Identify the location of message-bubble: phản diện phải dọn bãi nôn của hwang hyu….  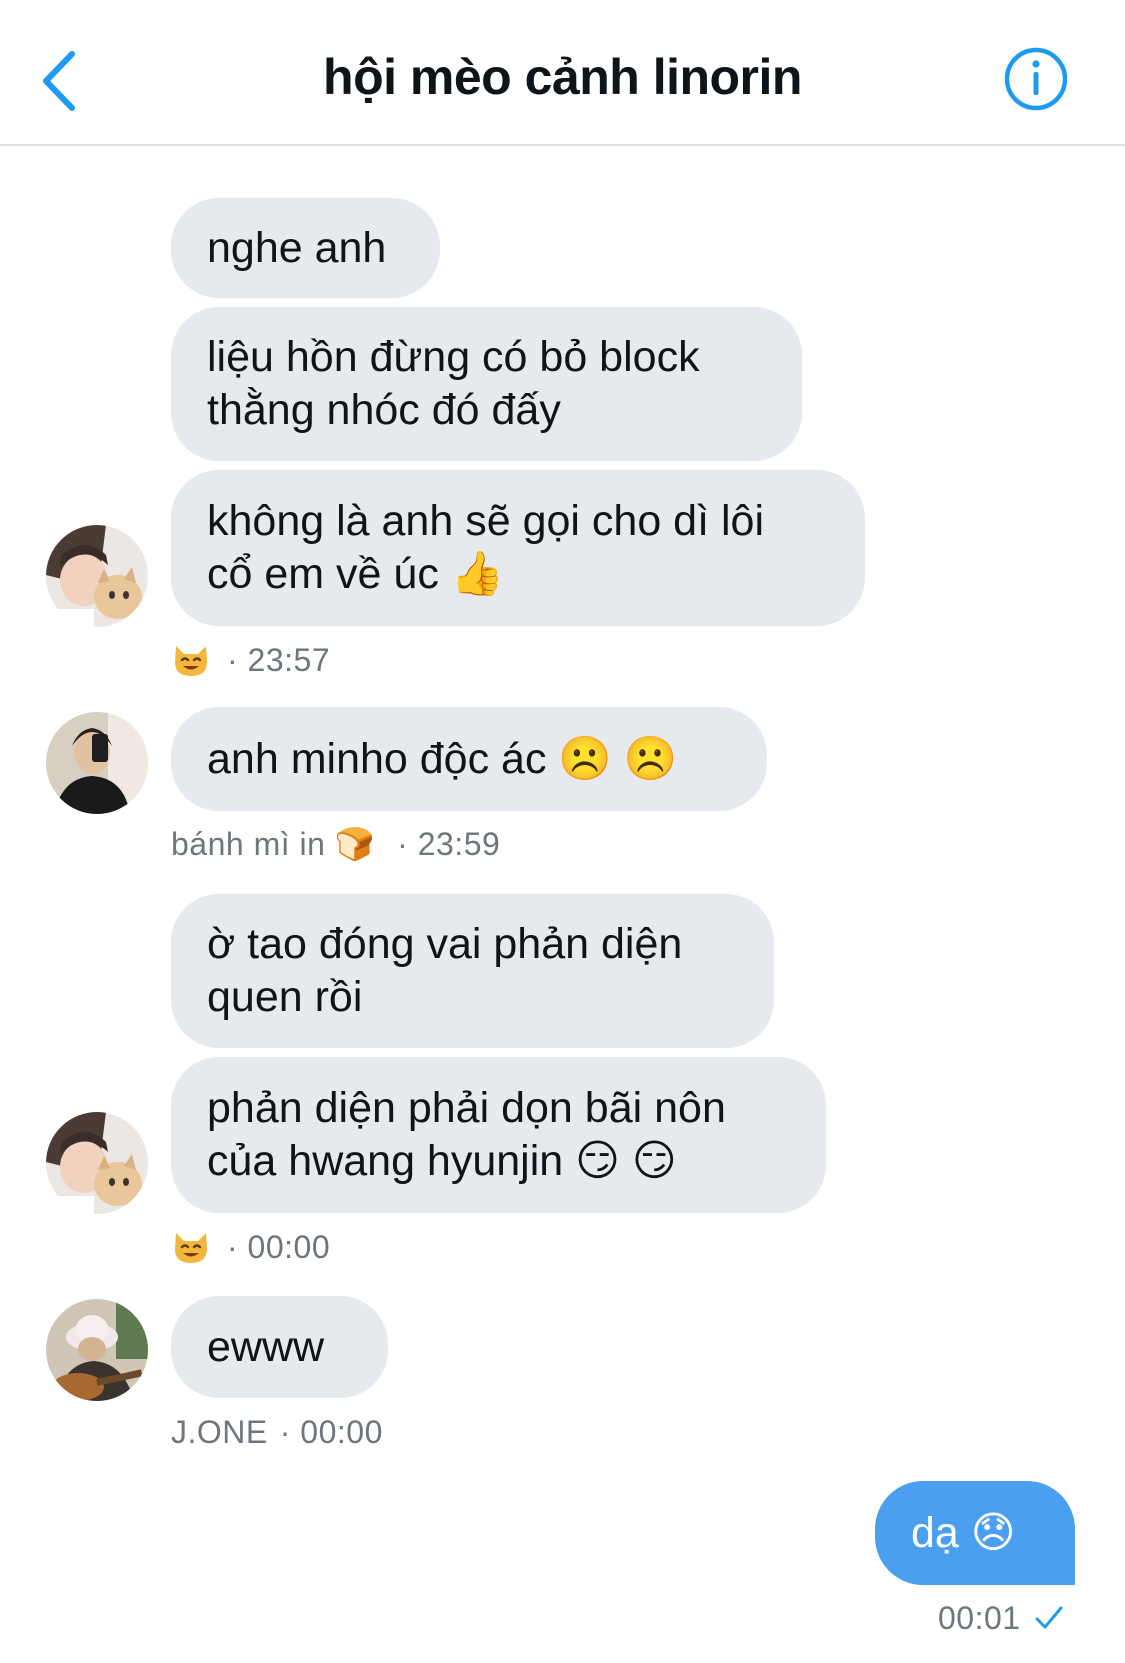
(498, 1135).